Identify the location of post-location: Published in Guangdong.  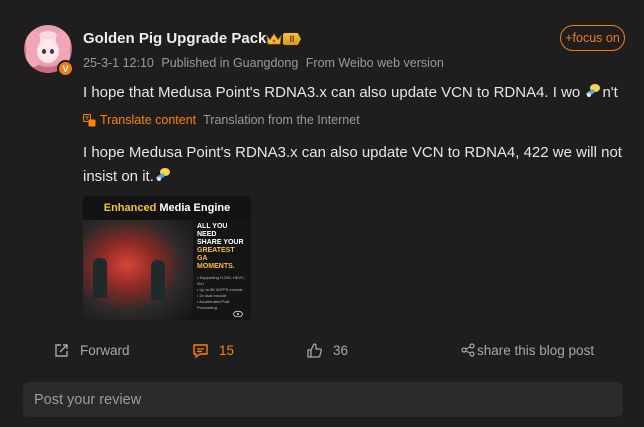
(230, 63).